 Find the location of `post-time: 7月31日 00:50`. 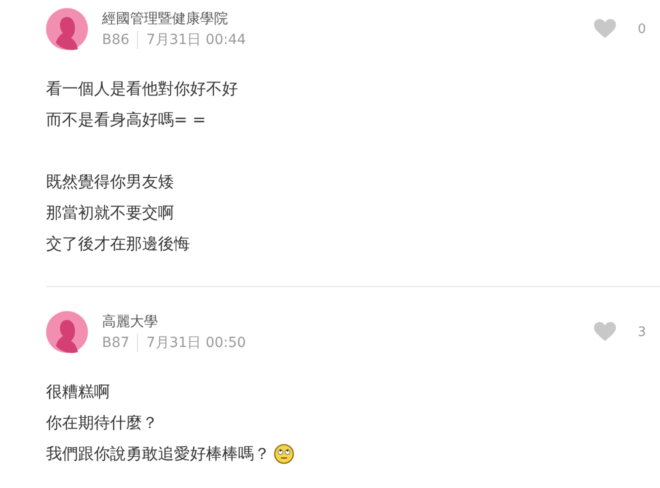

post-time: 7月31日 00:50 is located at coordinates (196, 343).